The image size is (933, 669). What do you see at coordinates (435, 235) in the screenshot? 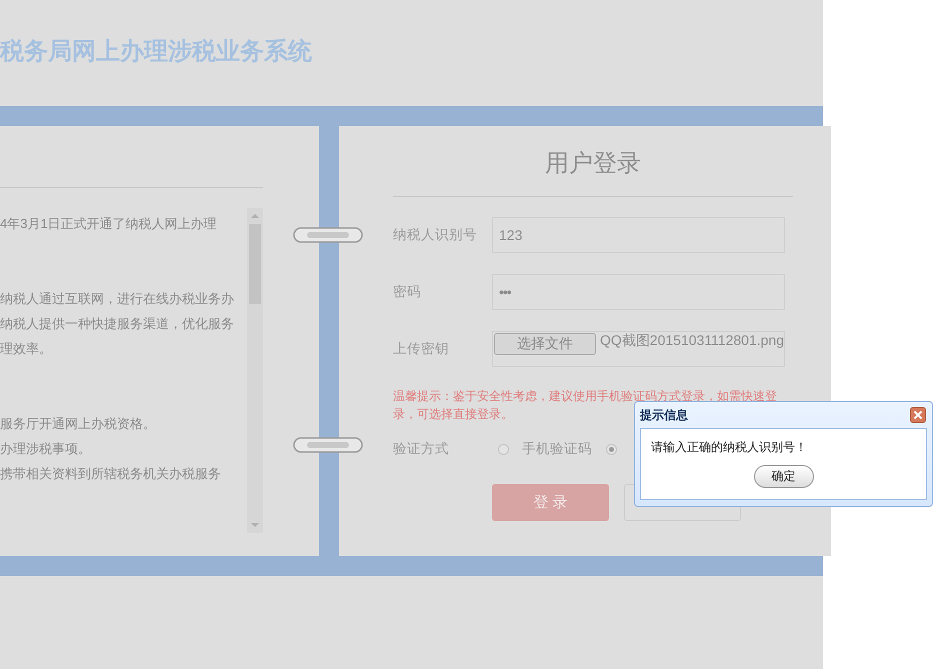
I see `field-label: 纳税人识别号` at bounding box center [435, 235].